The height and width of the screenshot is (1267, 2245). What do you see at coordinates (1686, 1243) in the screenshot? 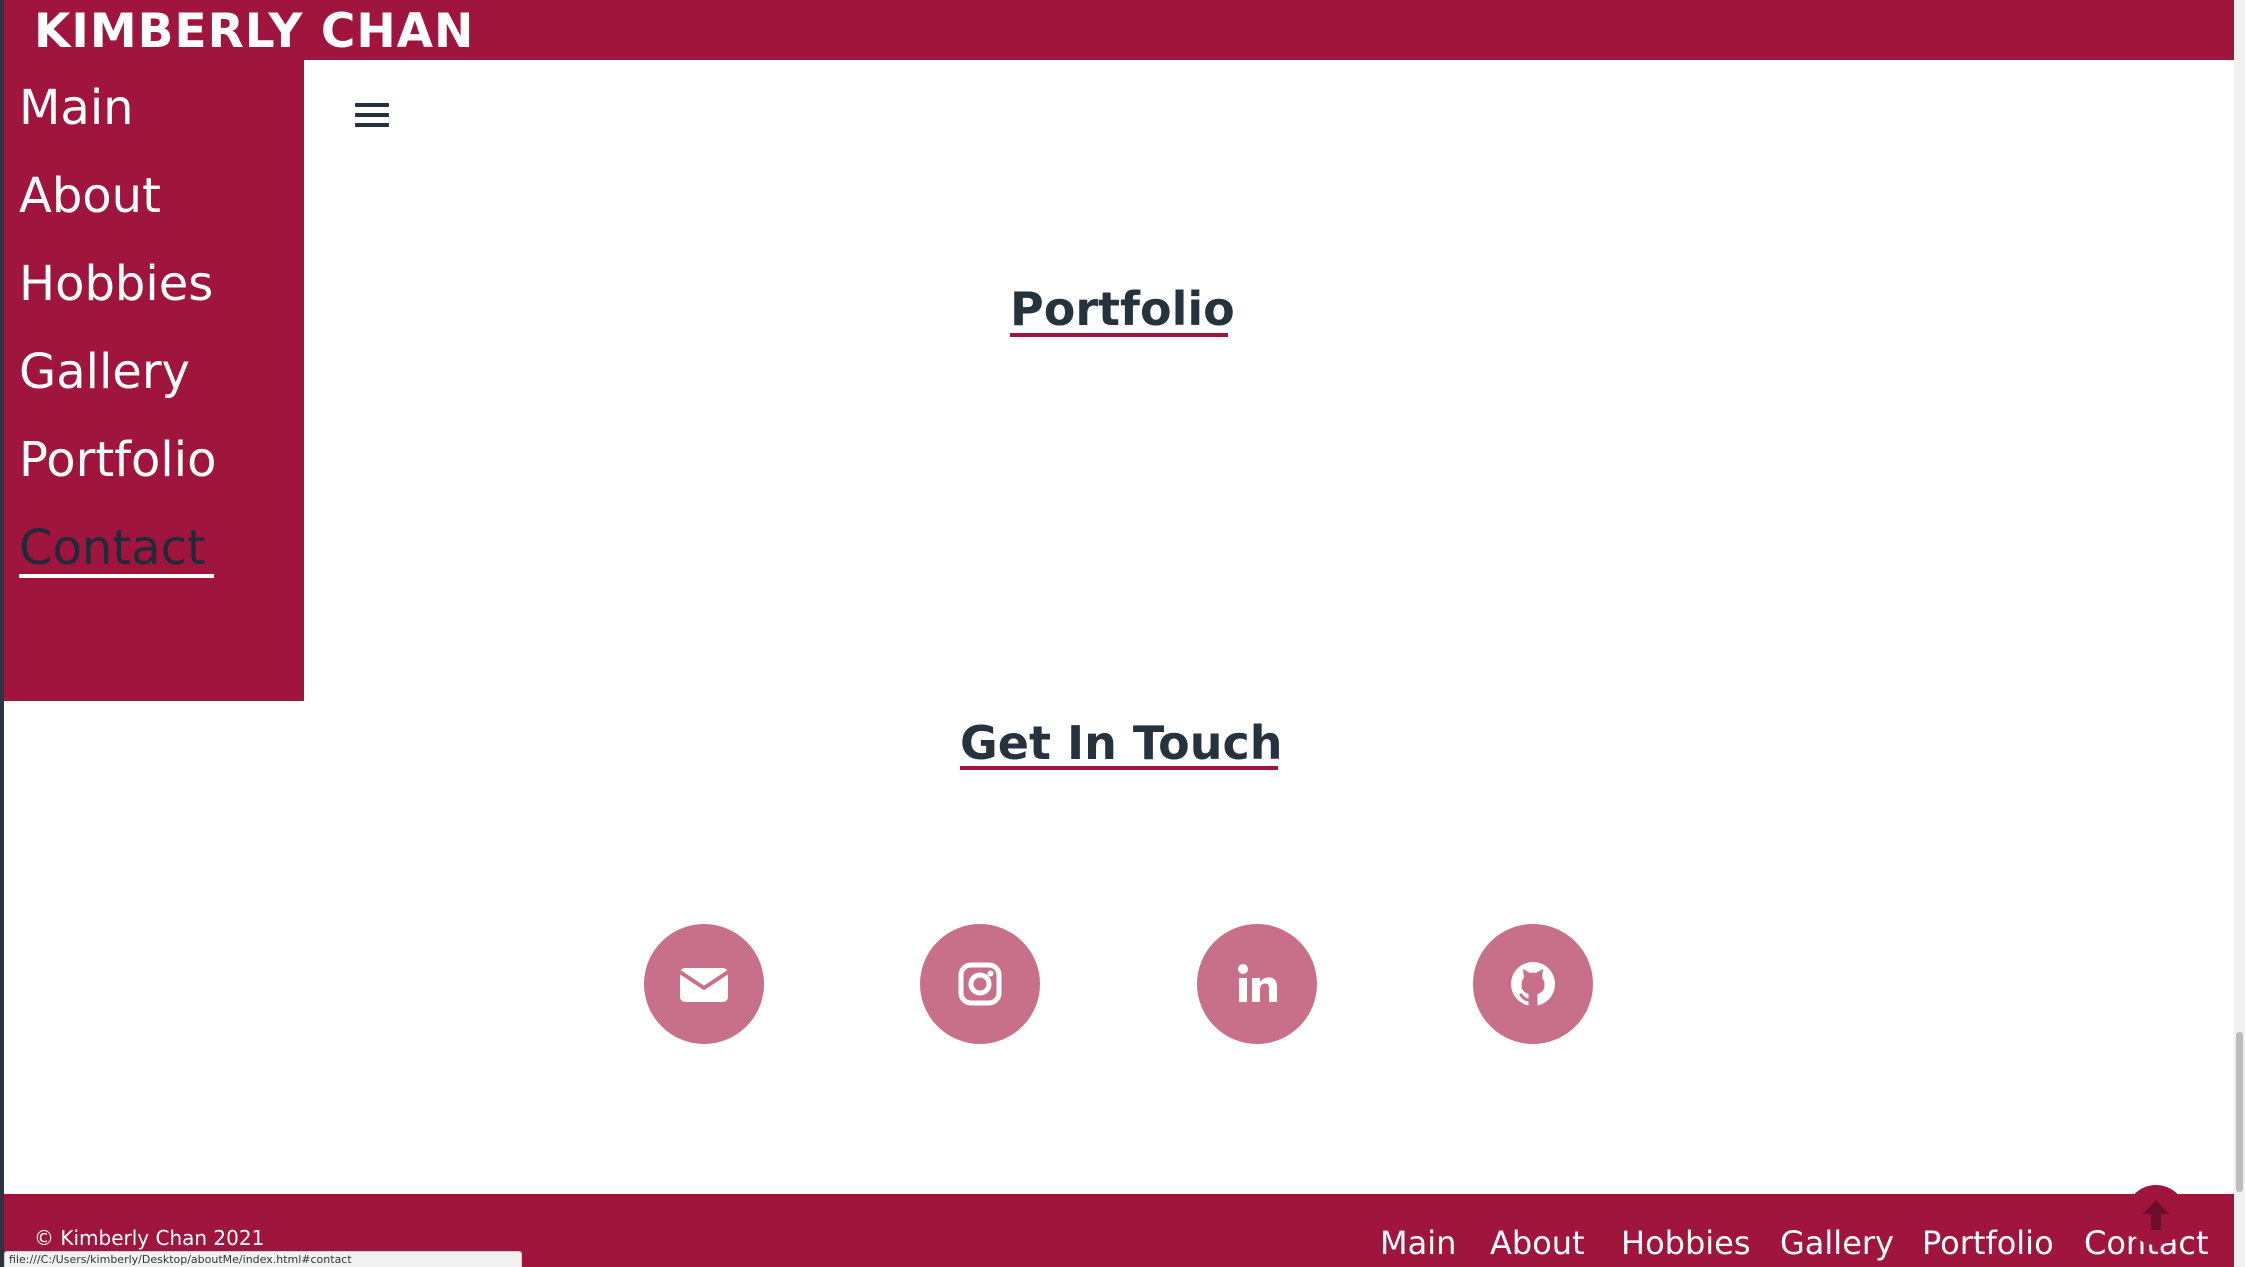
I see `footer-link-hobbies: Hobbies` at bounding box center [1686, 1243].